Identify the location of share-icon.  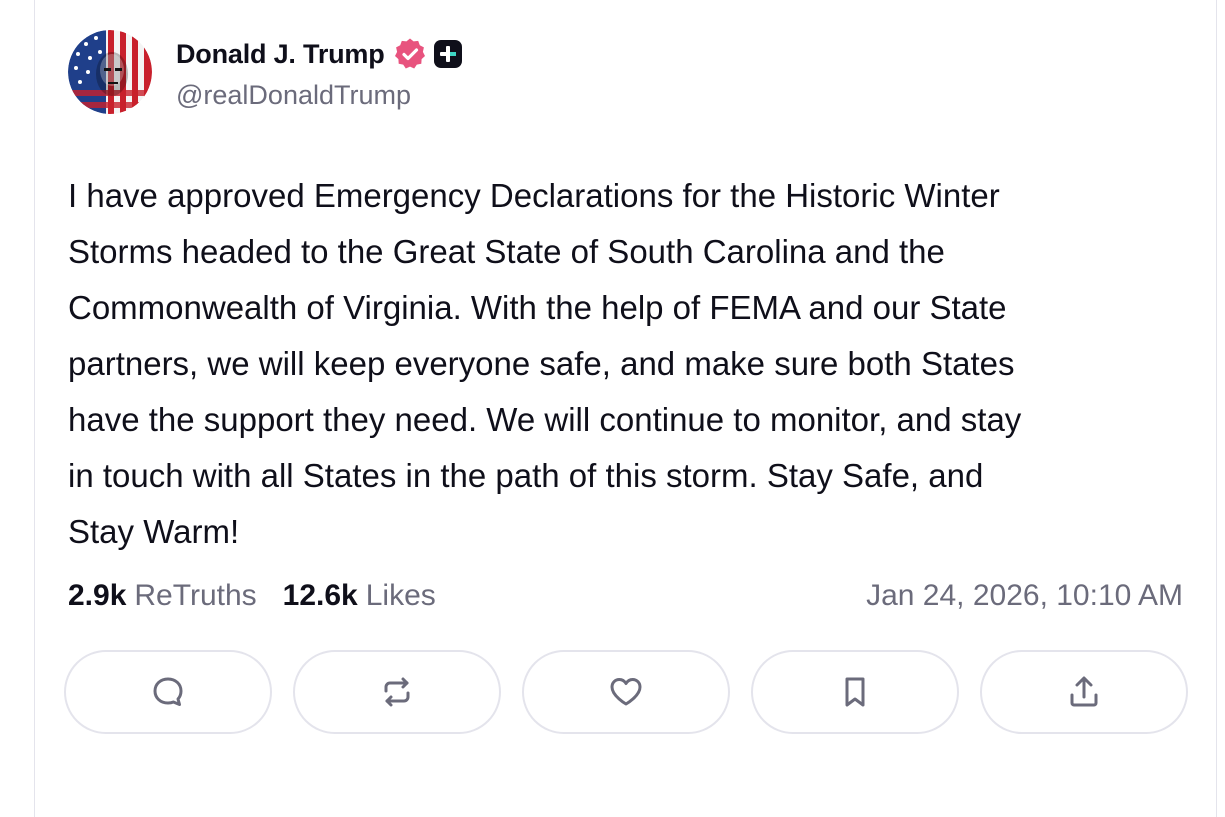
(1084, 691).